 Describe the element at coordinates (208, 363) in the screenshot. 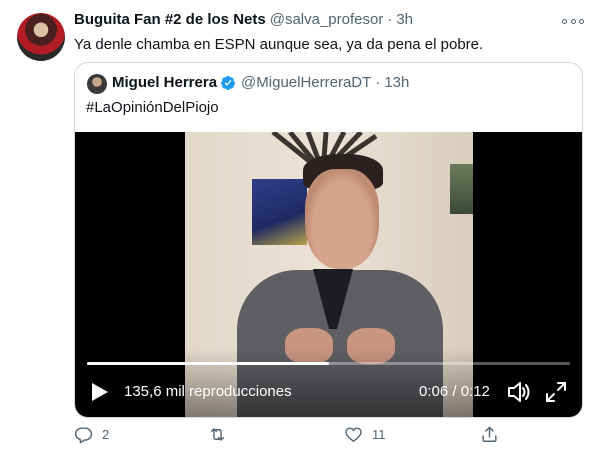

I see `video-progress-fill` at that location.